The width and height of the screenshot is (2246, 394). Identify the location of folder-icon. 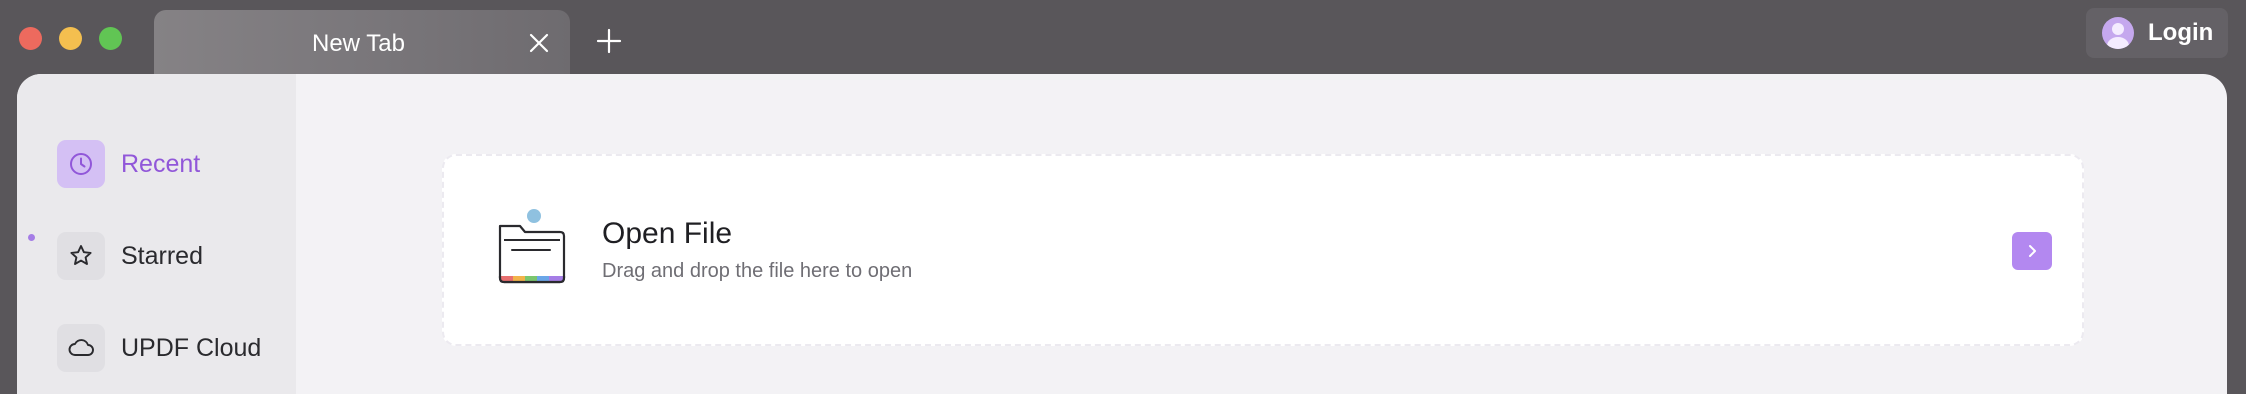
(532, 246).